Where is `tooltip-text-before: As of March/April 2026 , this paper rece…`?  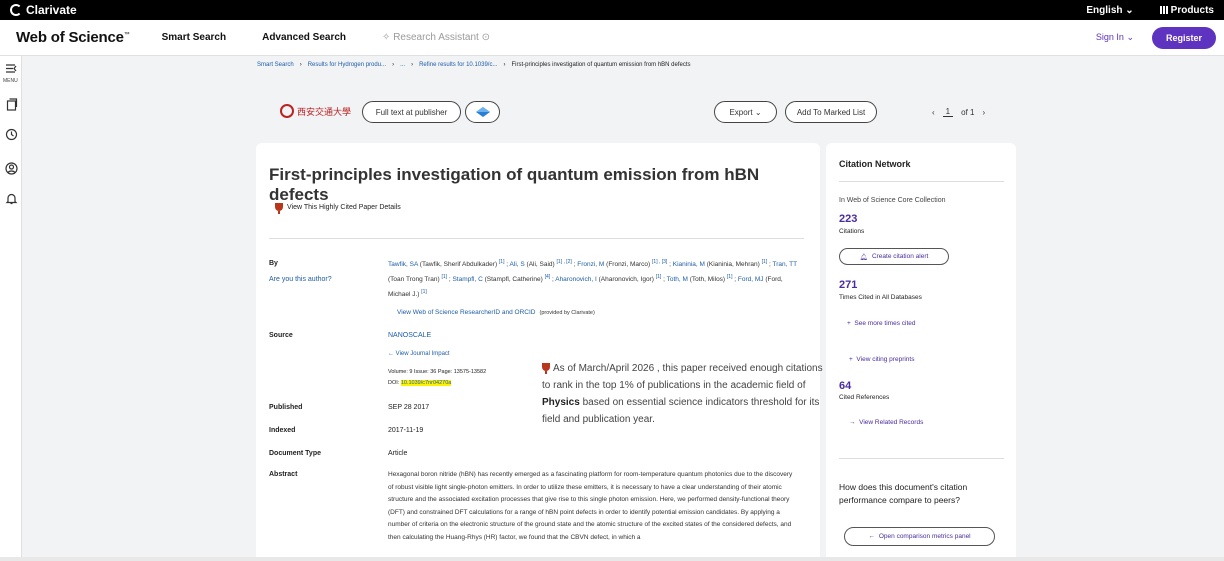
tooltip-text-before: As of March/April 2026 , this paper rece… is located at coordinates (682, 377).